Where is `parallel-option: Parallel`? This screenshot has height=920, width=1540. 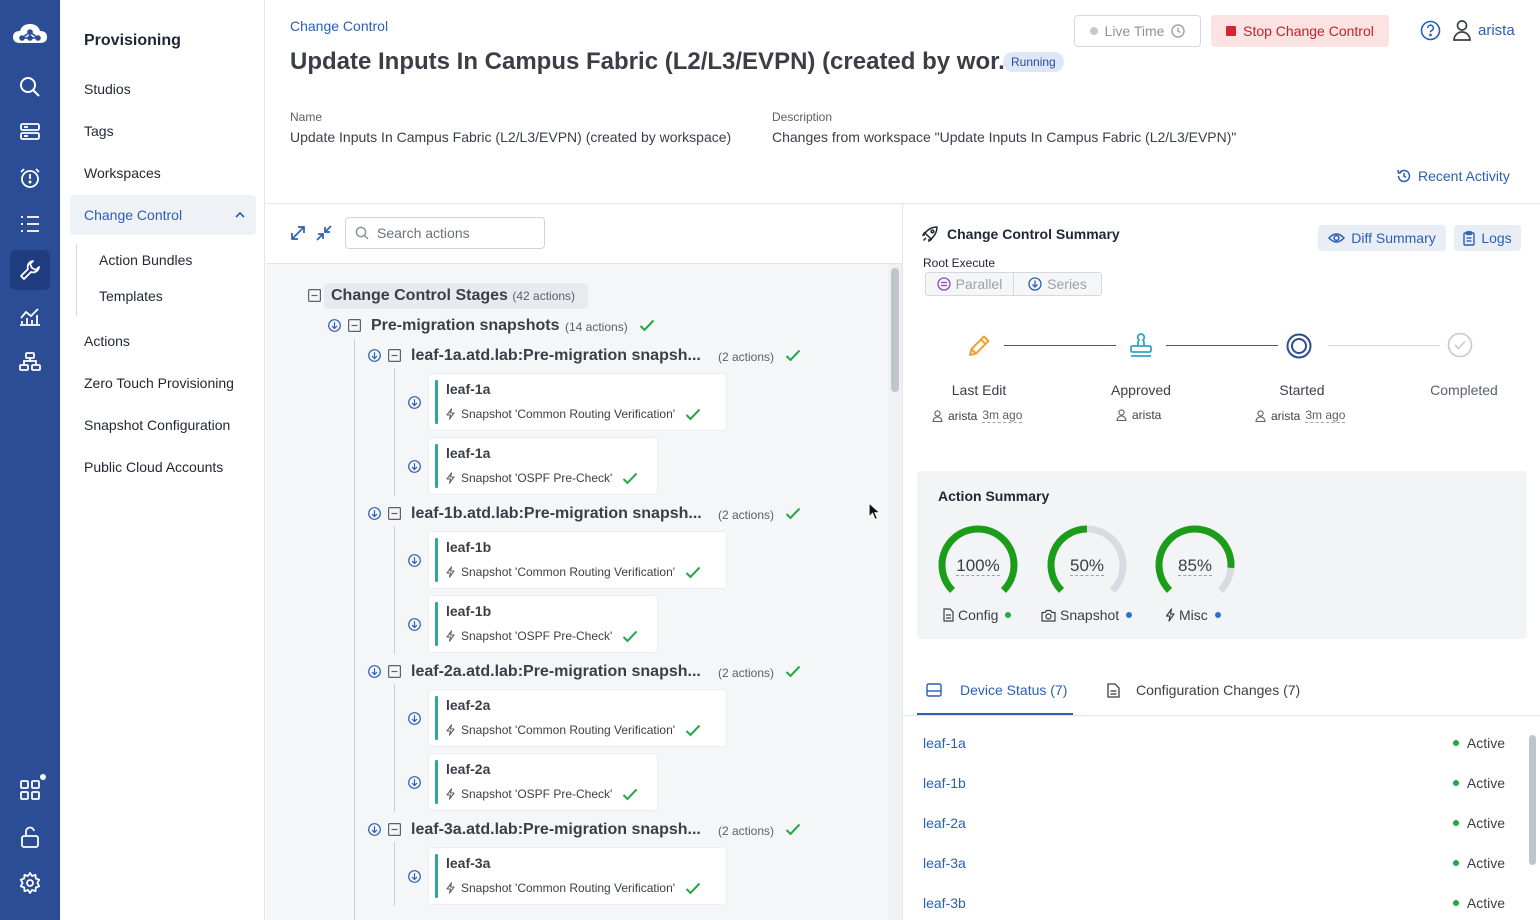
parallel-option: Parallel is located at coordinates (969, 284).